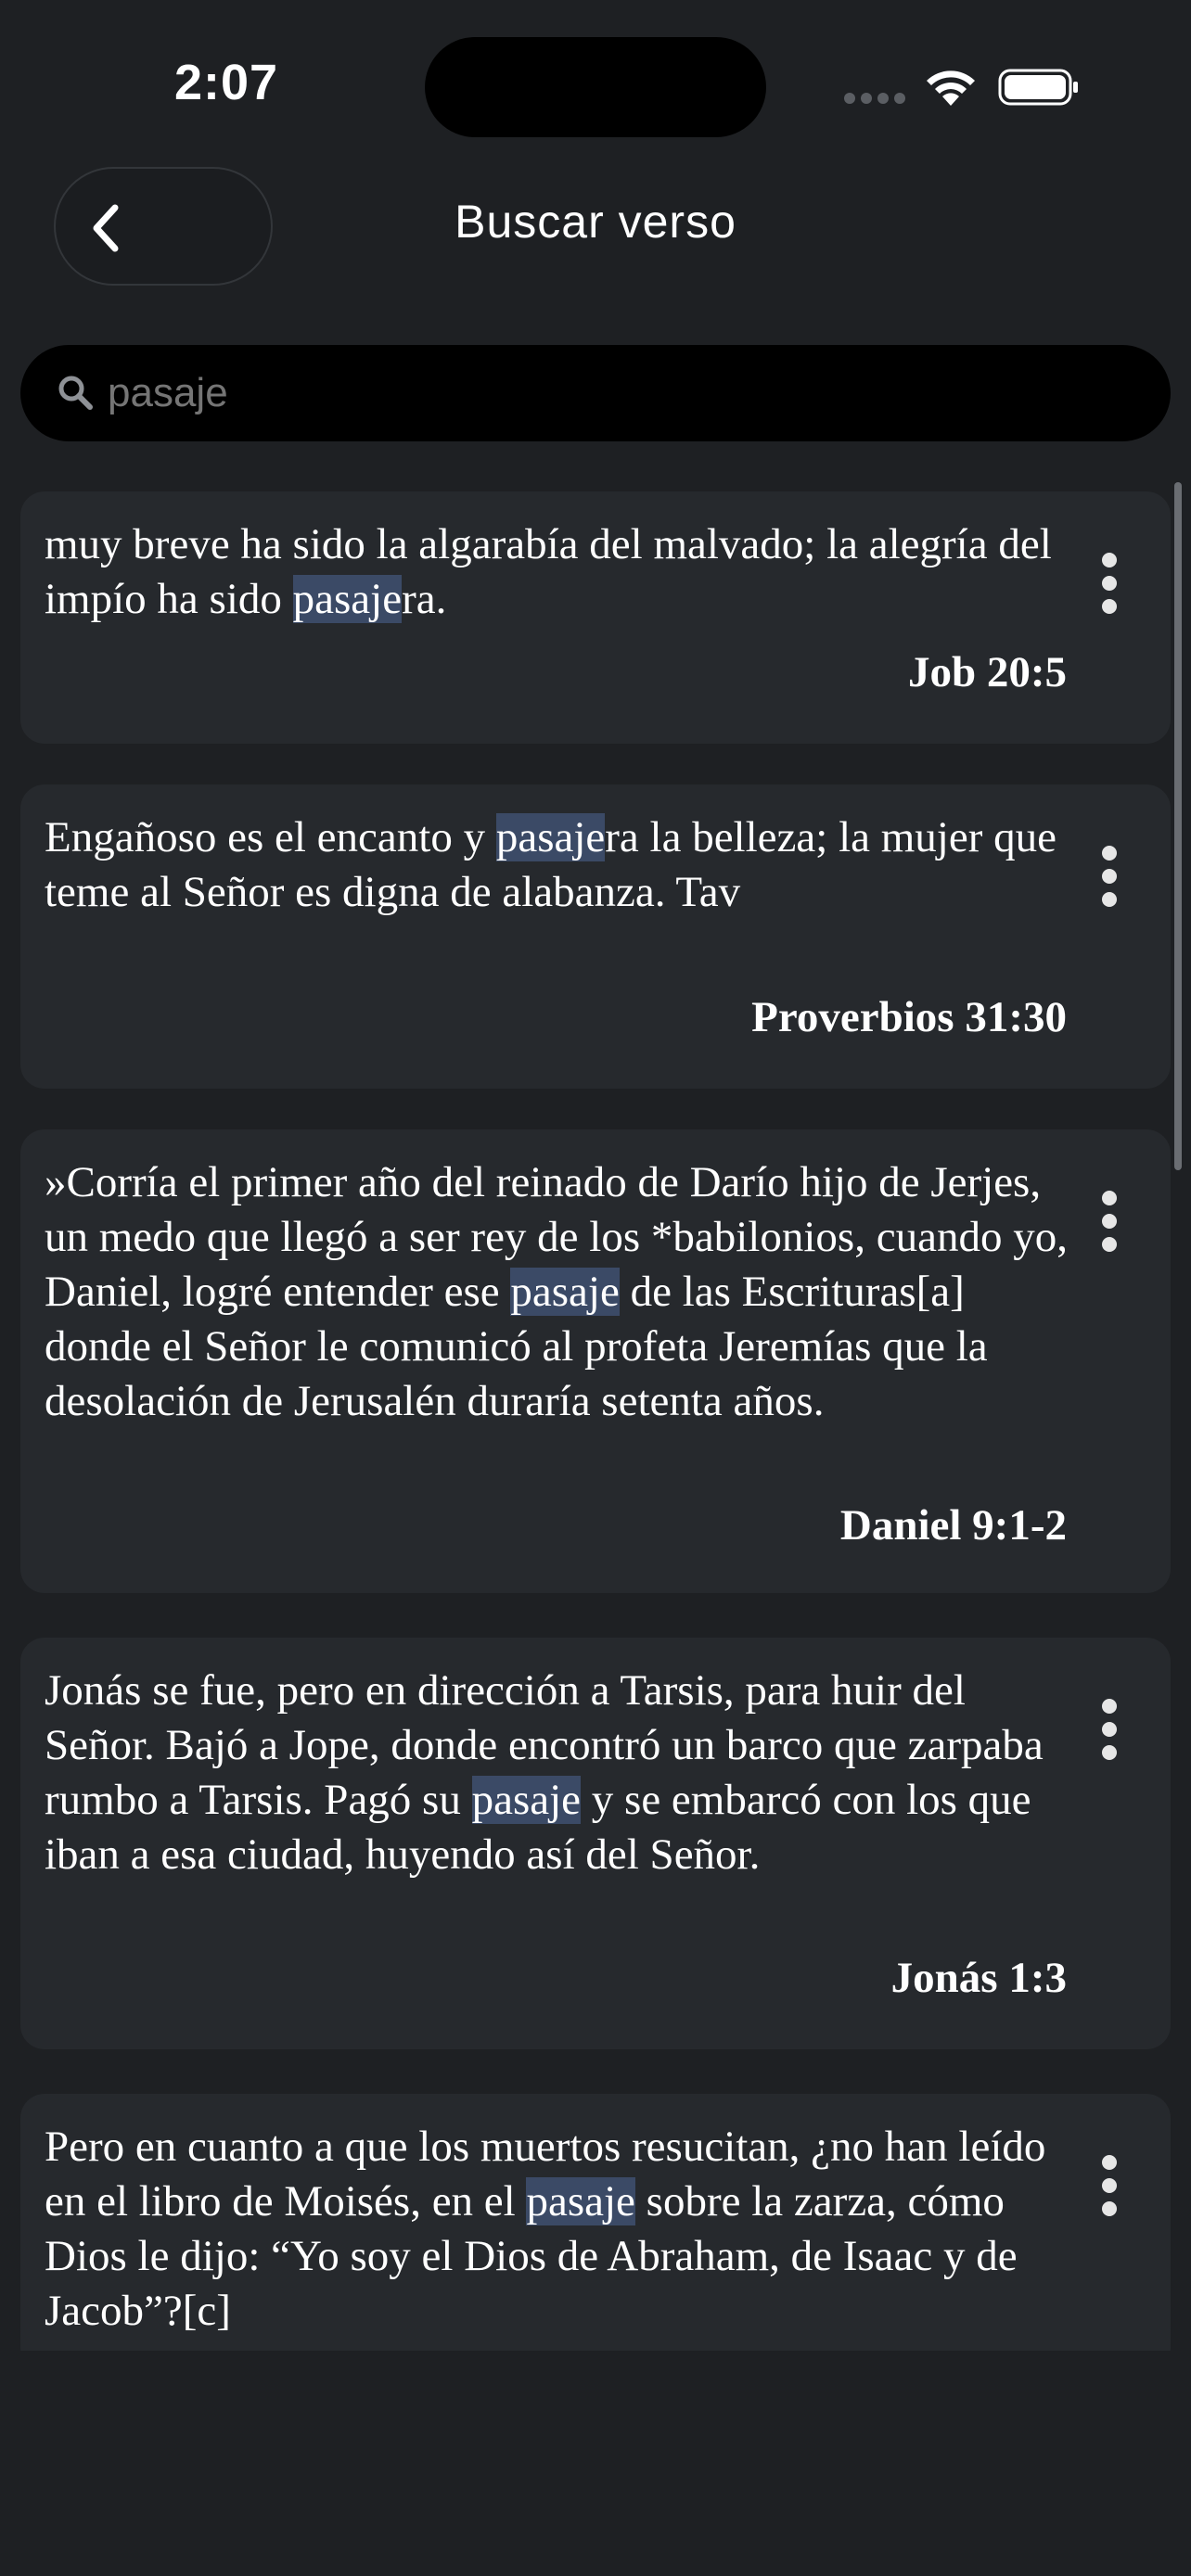 This screenshot has width=1191, height=2576. What do you see at coordinates (595, 87) in the screenshot?
I see `dynamic-island` at bounding box center [595, 87].